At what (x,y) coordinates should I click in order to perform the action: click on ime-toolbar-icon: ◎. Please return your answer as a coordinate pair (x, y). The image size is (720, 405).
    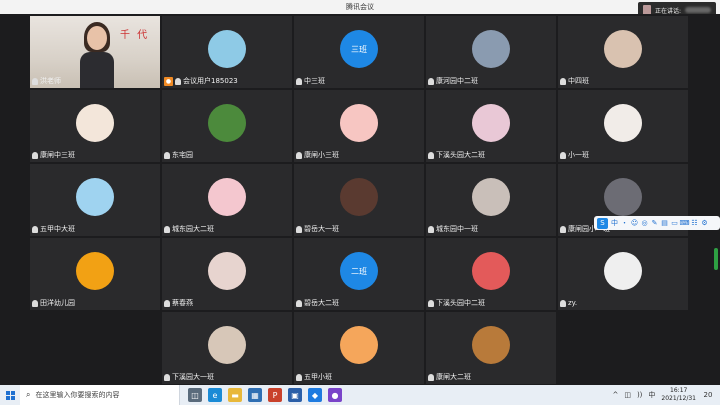
    Looking at the image, I should click on (644, 223).